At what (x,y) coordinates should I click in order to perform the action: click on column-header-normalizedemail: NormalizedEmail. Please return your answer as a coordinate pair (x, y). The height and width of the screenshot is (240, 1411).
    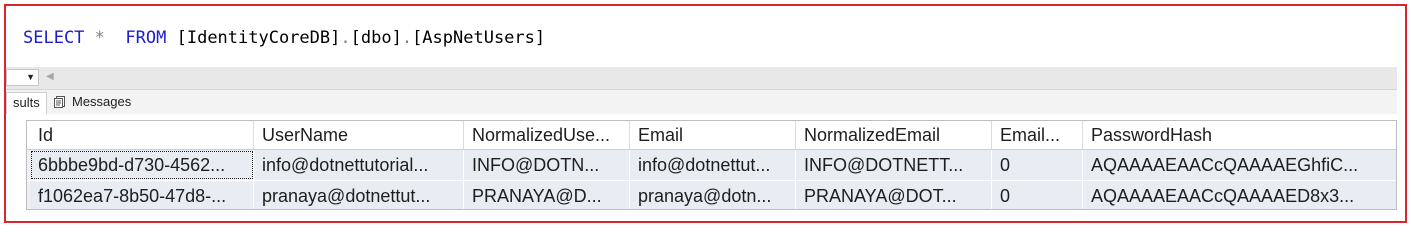
    Looking at the image, I should click on (894, 135).